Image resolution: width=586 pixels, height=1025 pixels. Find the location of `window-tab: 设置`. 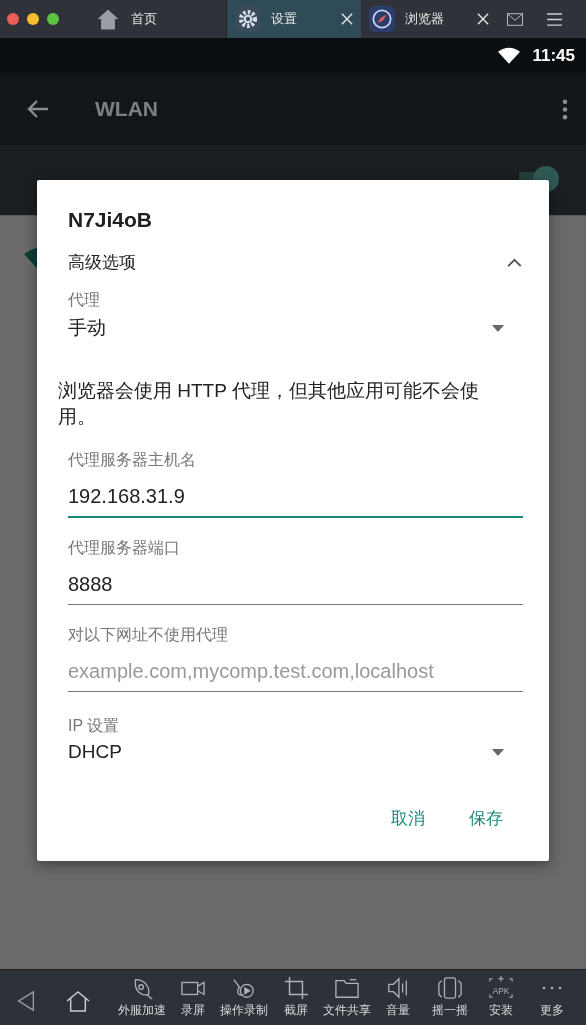

window-tab: 设置 is located at coordinates (293, 19).